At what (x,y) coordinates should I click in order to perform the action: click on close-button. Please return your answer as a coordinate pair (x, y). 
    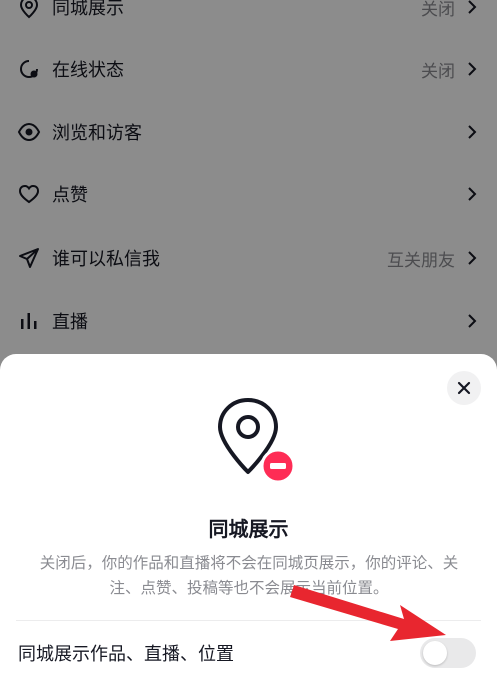
    Looking at the image, I should click on (464, 388).